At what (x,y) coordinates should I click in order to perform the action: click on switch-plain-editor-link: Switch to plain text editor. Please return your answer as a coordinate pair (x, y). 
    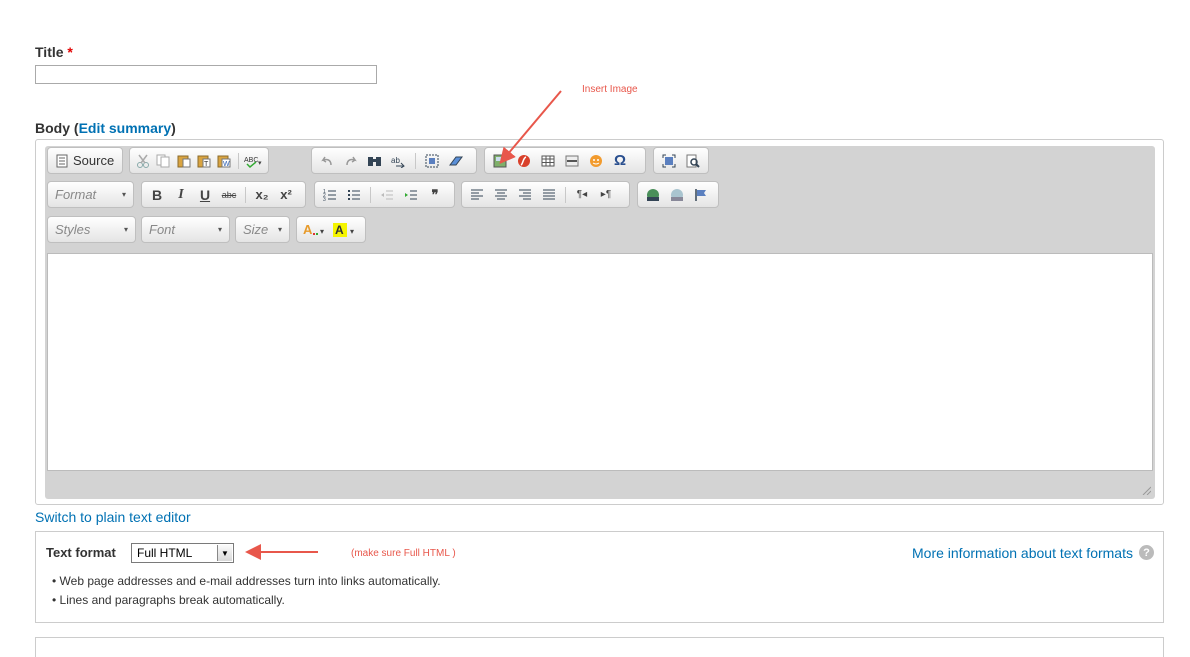
    Looking at the image, I should click on (113, 517).